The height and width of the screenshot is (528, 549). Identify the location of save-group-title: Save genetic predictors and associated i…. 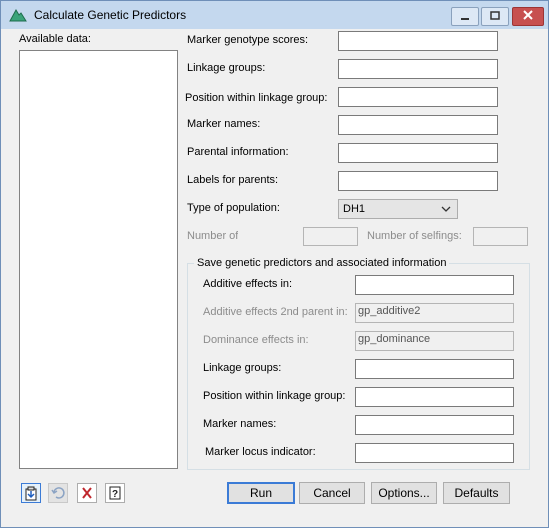
(322, 263).